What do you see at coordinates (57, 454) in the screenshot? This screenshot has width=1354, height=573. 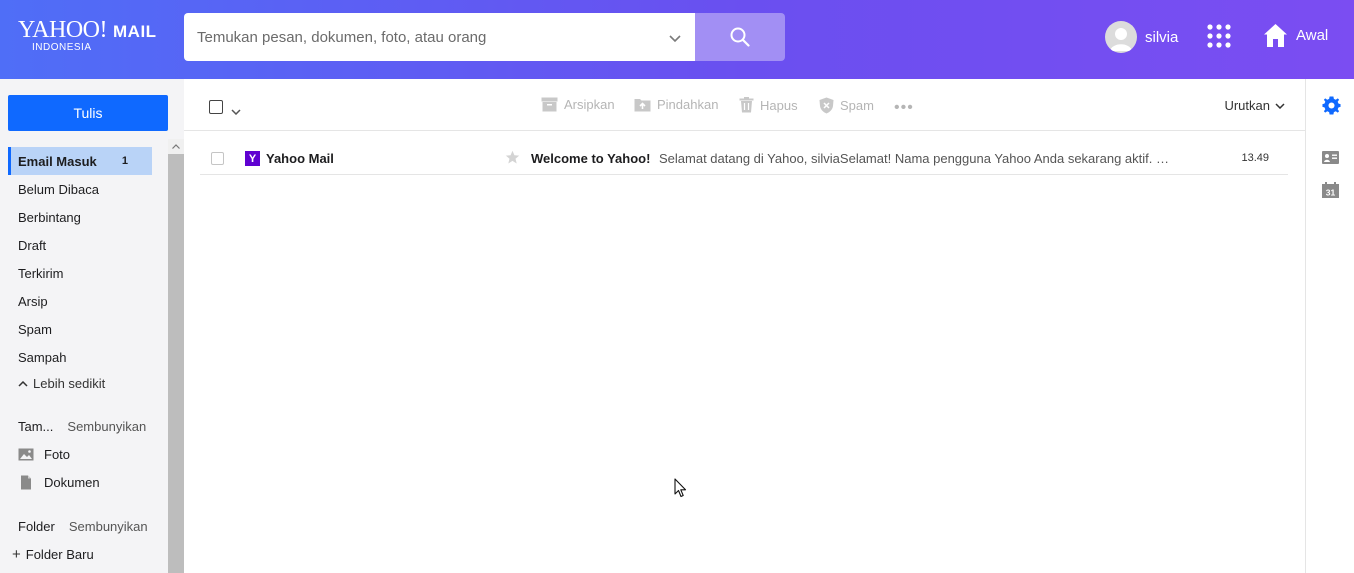 I see `photos-label: Foto` at bounding box center [57, 454].